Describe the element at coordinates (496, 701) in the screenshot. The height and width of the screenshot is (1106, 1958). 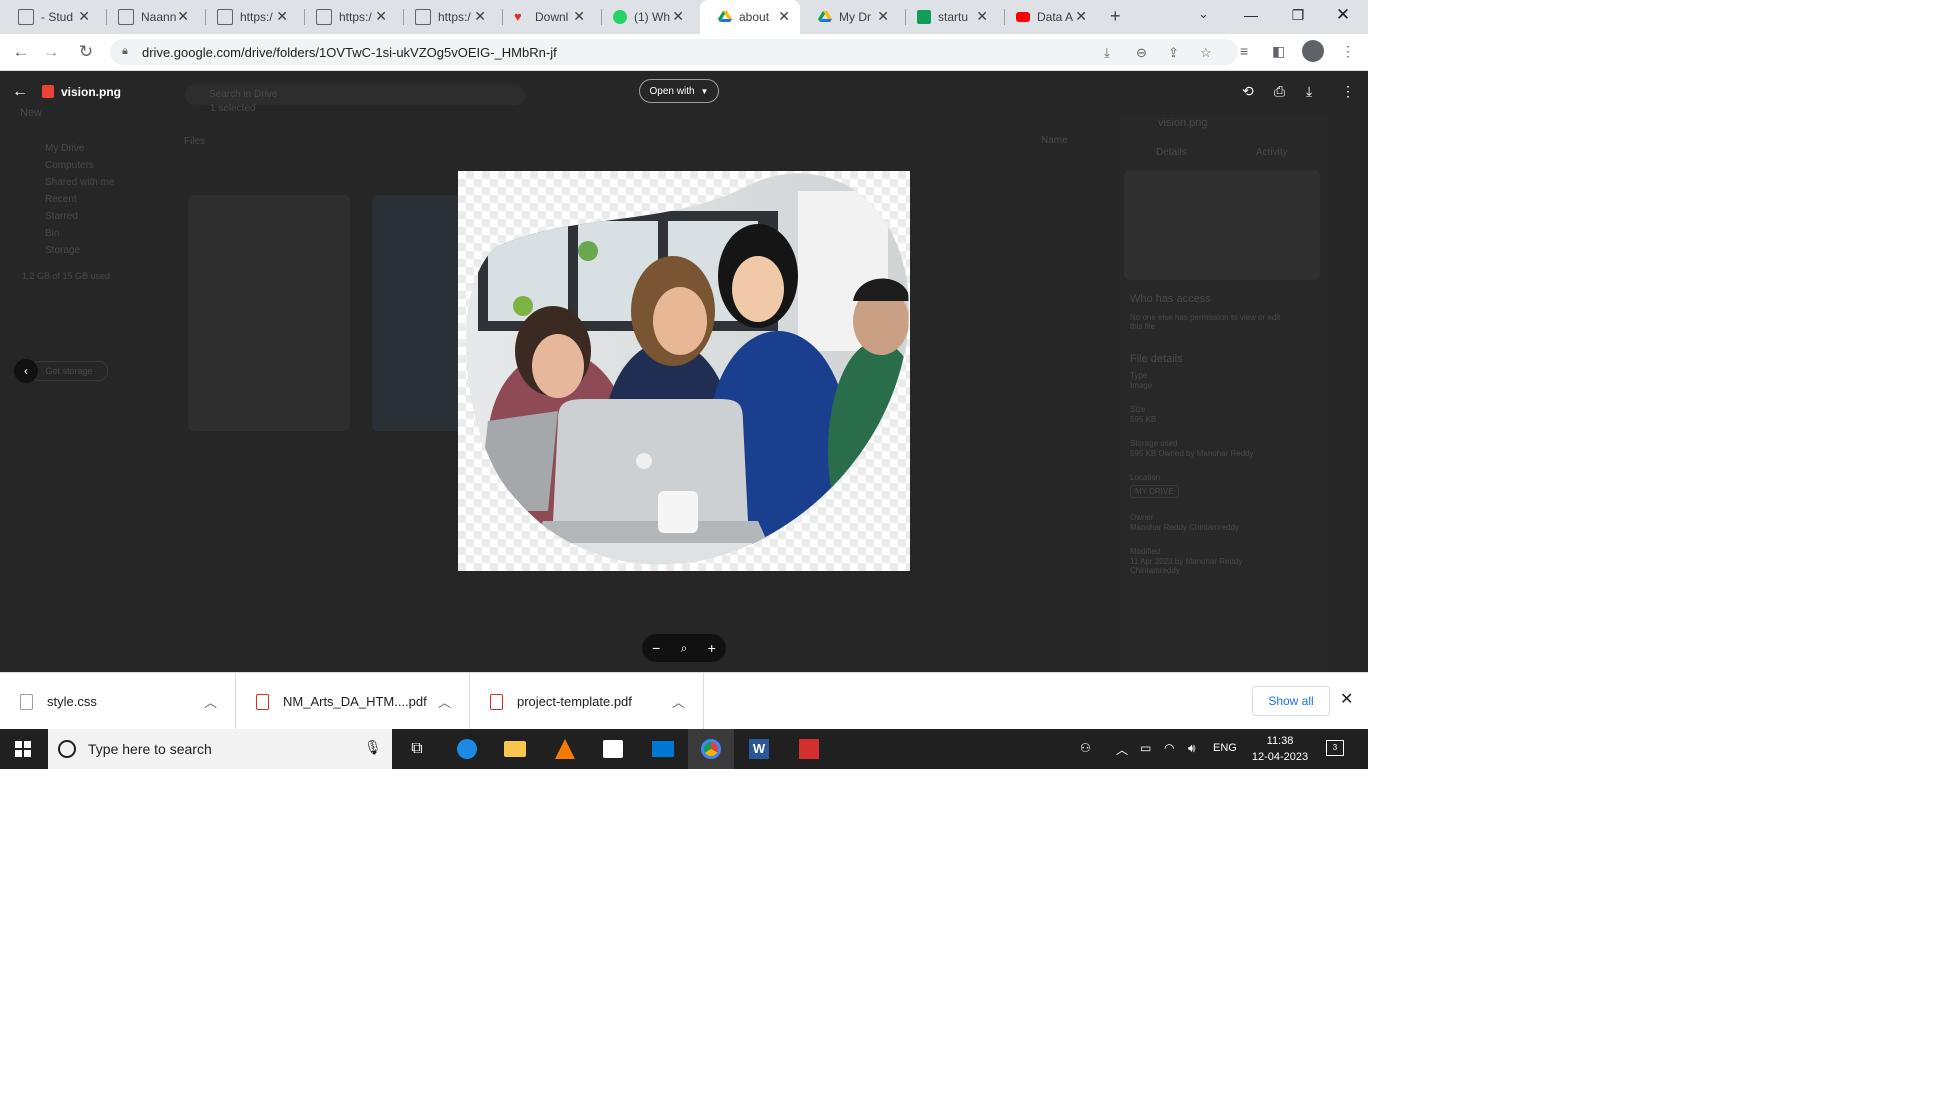
I see `pdf-file-icon` at that location.